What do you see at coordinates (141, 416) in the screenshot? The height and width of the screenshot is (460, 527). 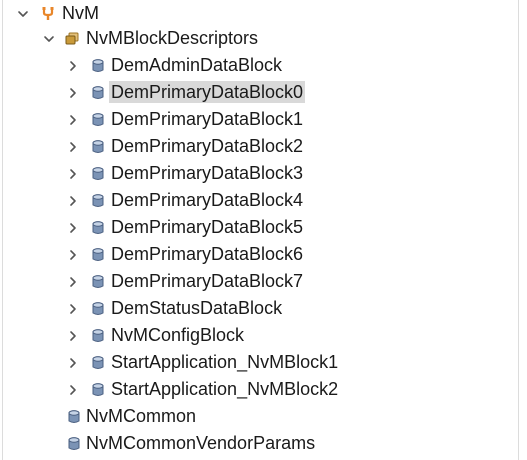 I see `tree-item-label: NvMCommon` at bounding box center [141, 416].